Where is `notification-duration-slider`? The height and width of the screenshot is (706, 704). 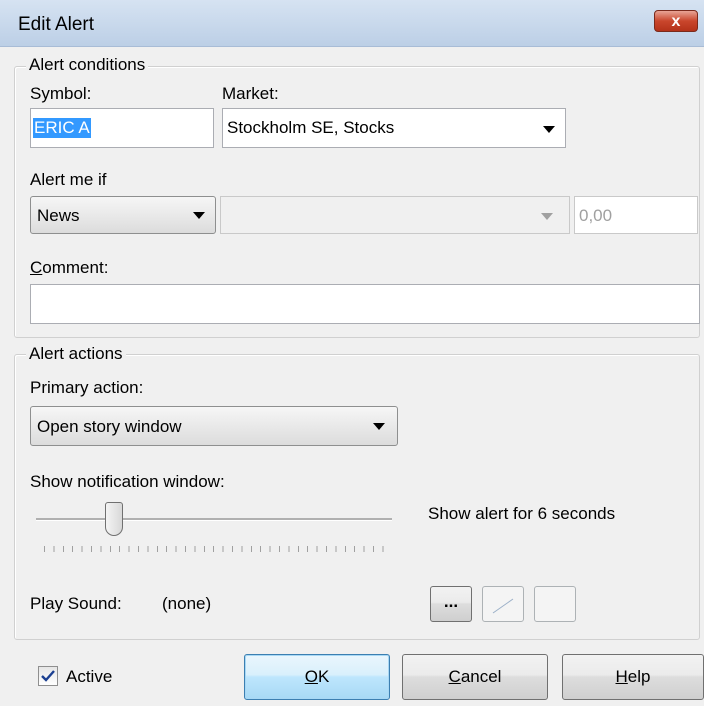
notification-duration-slider is located at coordinates (215, 530).